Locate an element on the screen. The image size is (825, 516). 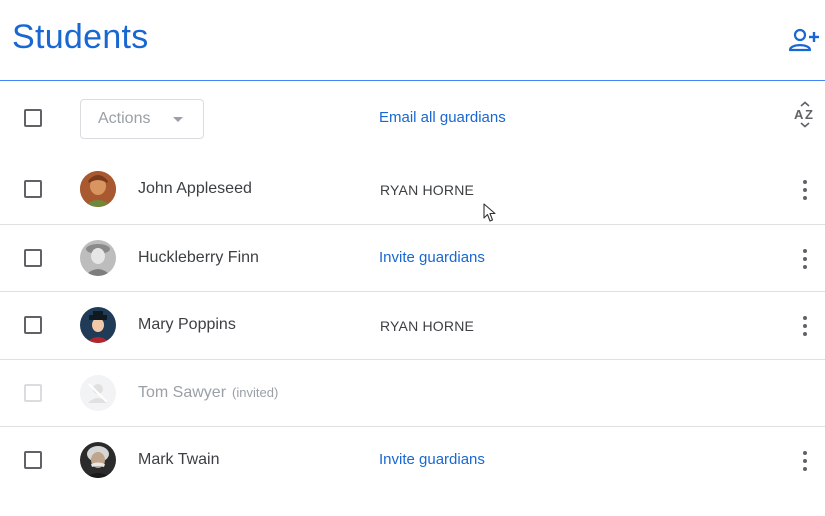
student-row: Huckleberry Finn Invite guardians is located at coordinates (412, 258).